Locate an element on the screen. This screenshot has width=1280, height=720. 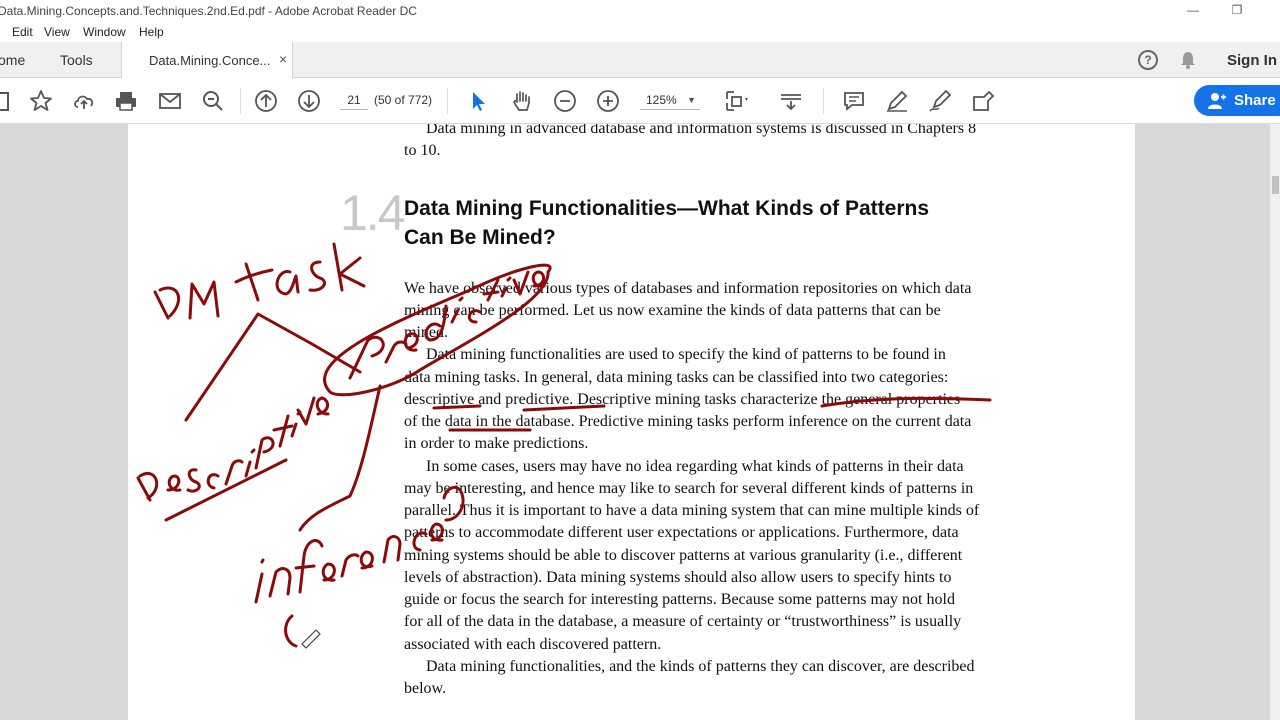
search-icon is located at coordinates (213, 101).